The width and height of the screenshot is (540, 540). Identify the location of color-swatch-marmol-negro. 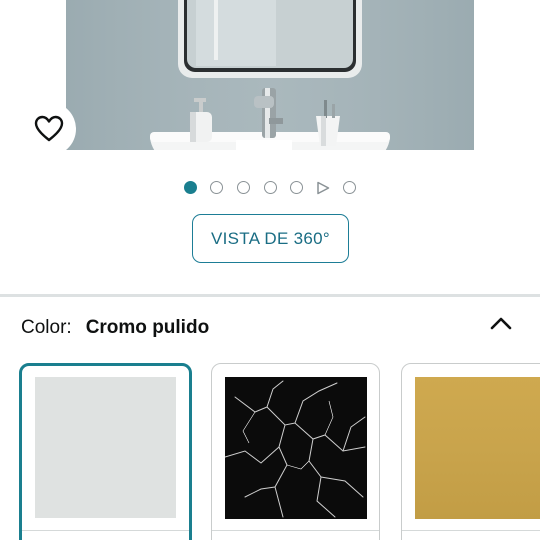
(295, 451).